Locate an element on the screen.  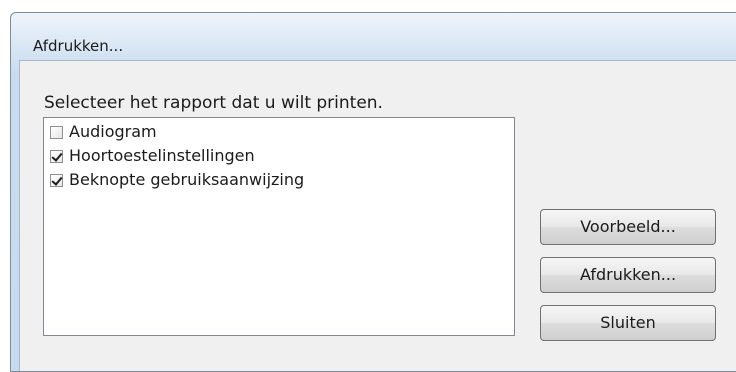
report-checkbox-hoortoestelinstellingen is located at coordinates (56, 156).